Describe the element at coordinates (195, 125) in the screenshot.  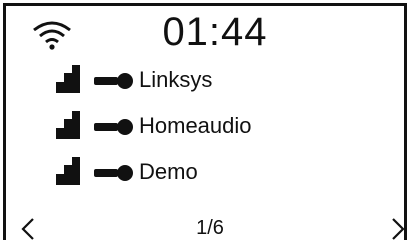
I see `network-ssid: Homeaudio` at that location.